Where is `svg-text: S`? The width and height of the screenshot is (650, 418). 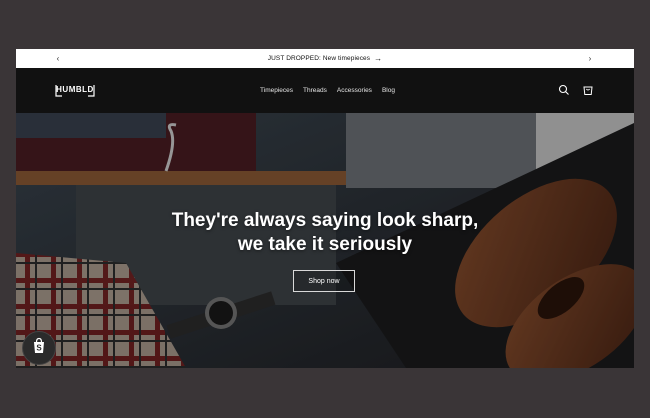
svg-text: S is located at coordinates (39, 347).